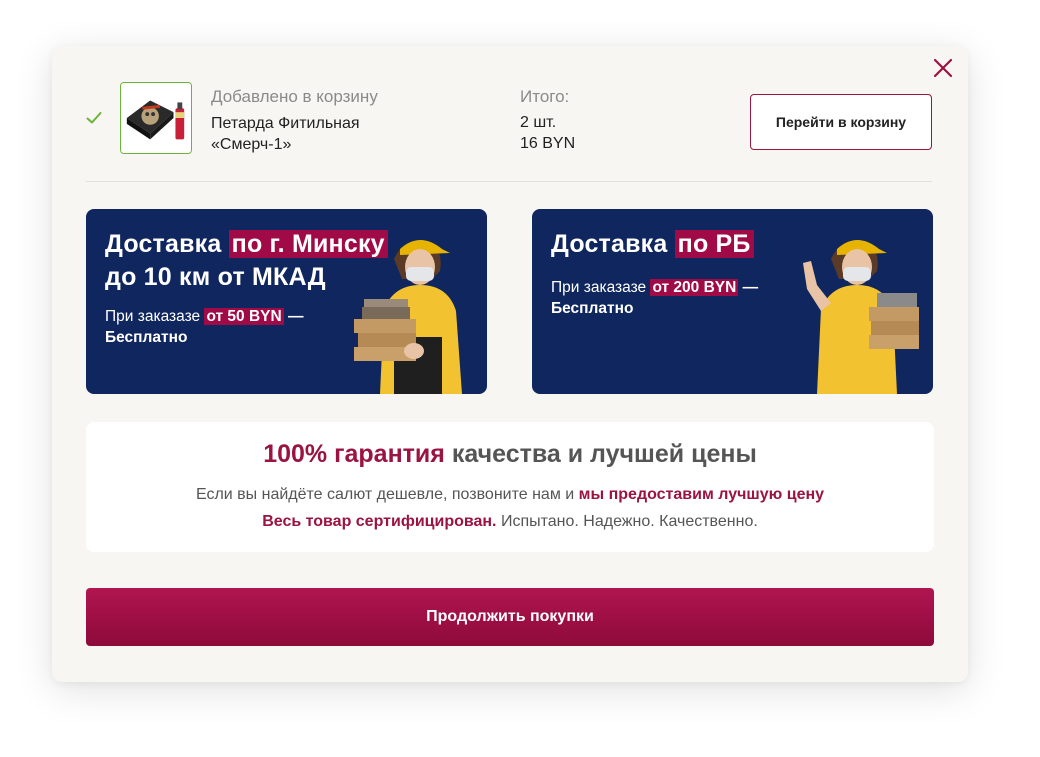 The width and height of the screenshot is (1040, 757). I want to click on total-quantity: 2 шт., so click(538, 122).